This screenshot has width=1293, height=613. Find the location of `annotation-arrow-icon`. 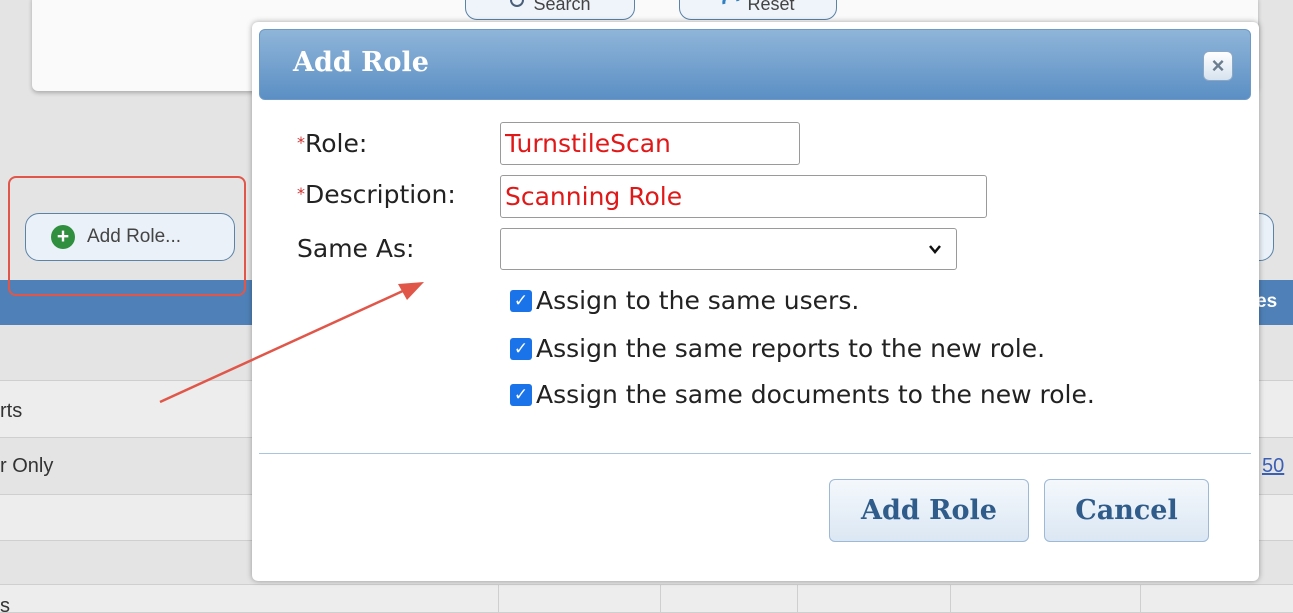

annotation-arrow-icon is located at coordinates (291, 343).